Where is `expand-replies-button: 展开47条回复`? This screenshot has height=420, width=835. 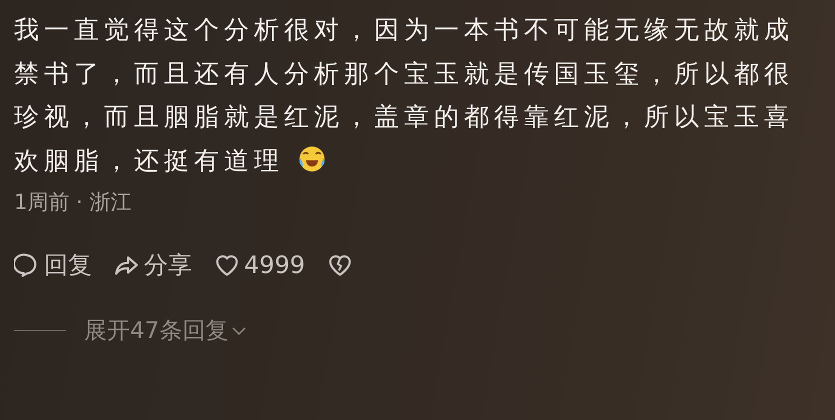 expand-replies-button: 展开47条回复 is located at coordinates (166, 330).